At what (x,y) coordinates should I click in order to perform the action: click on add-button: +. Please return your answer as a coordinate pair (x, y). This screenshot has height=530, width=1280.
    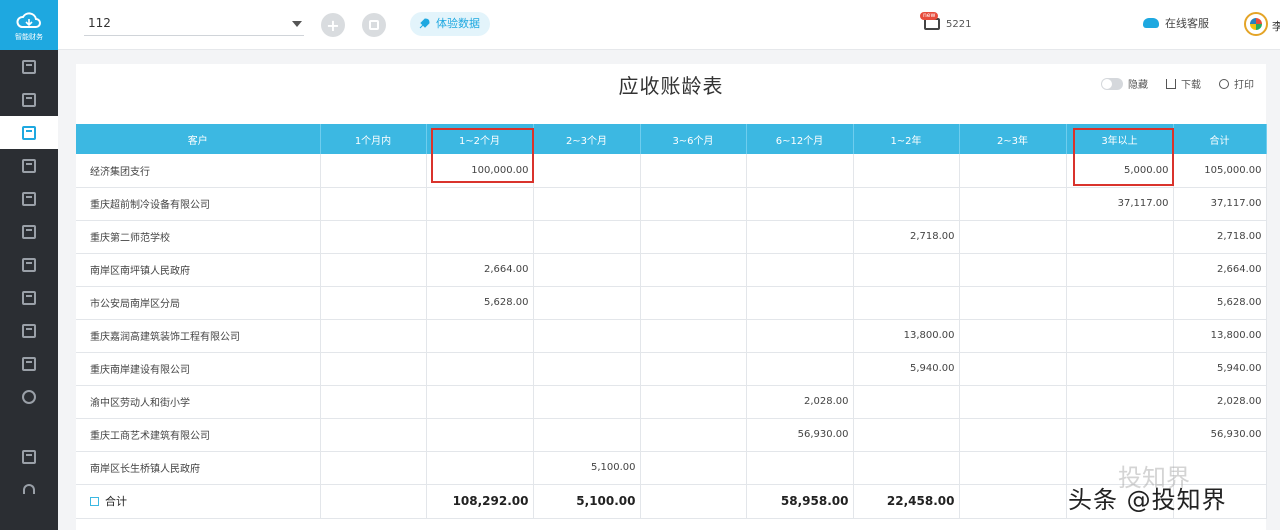
    Looking at the image, I should click on (333, 25).